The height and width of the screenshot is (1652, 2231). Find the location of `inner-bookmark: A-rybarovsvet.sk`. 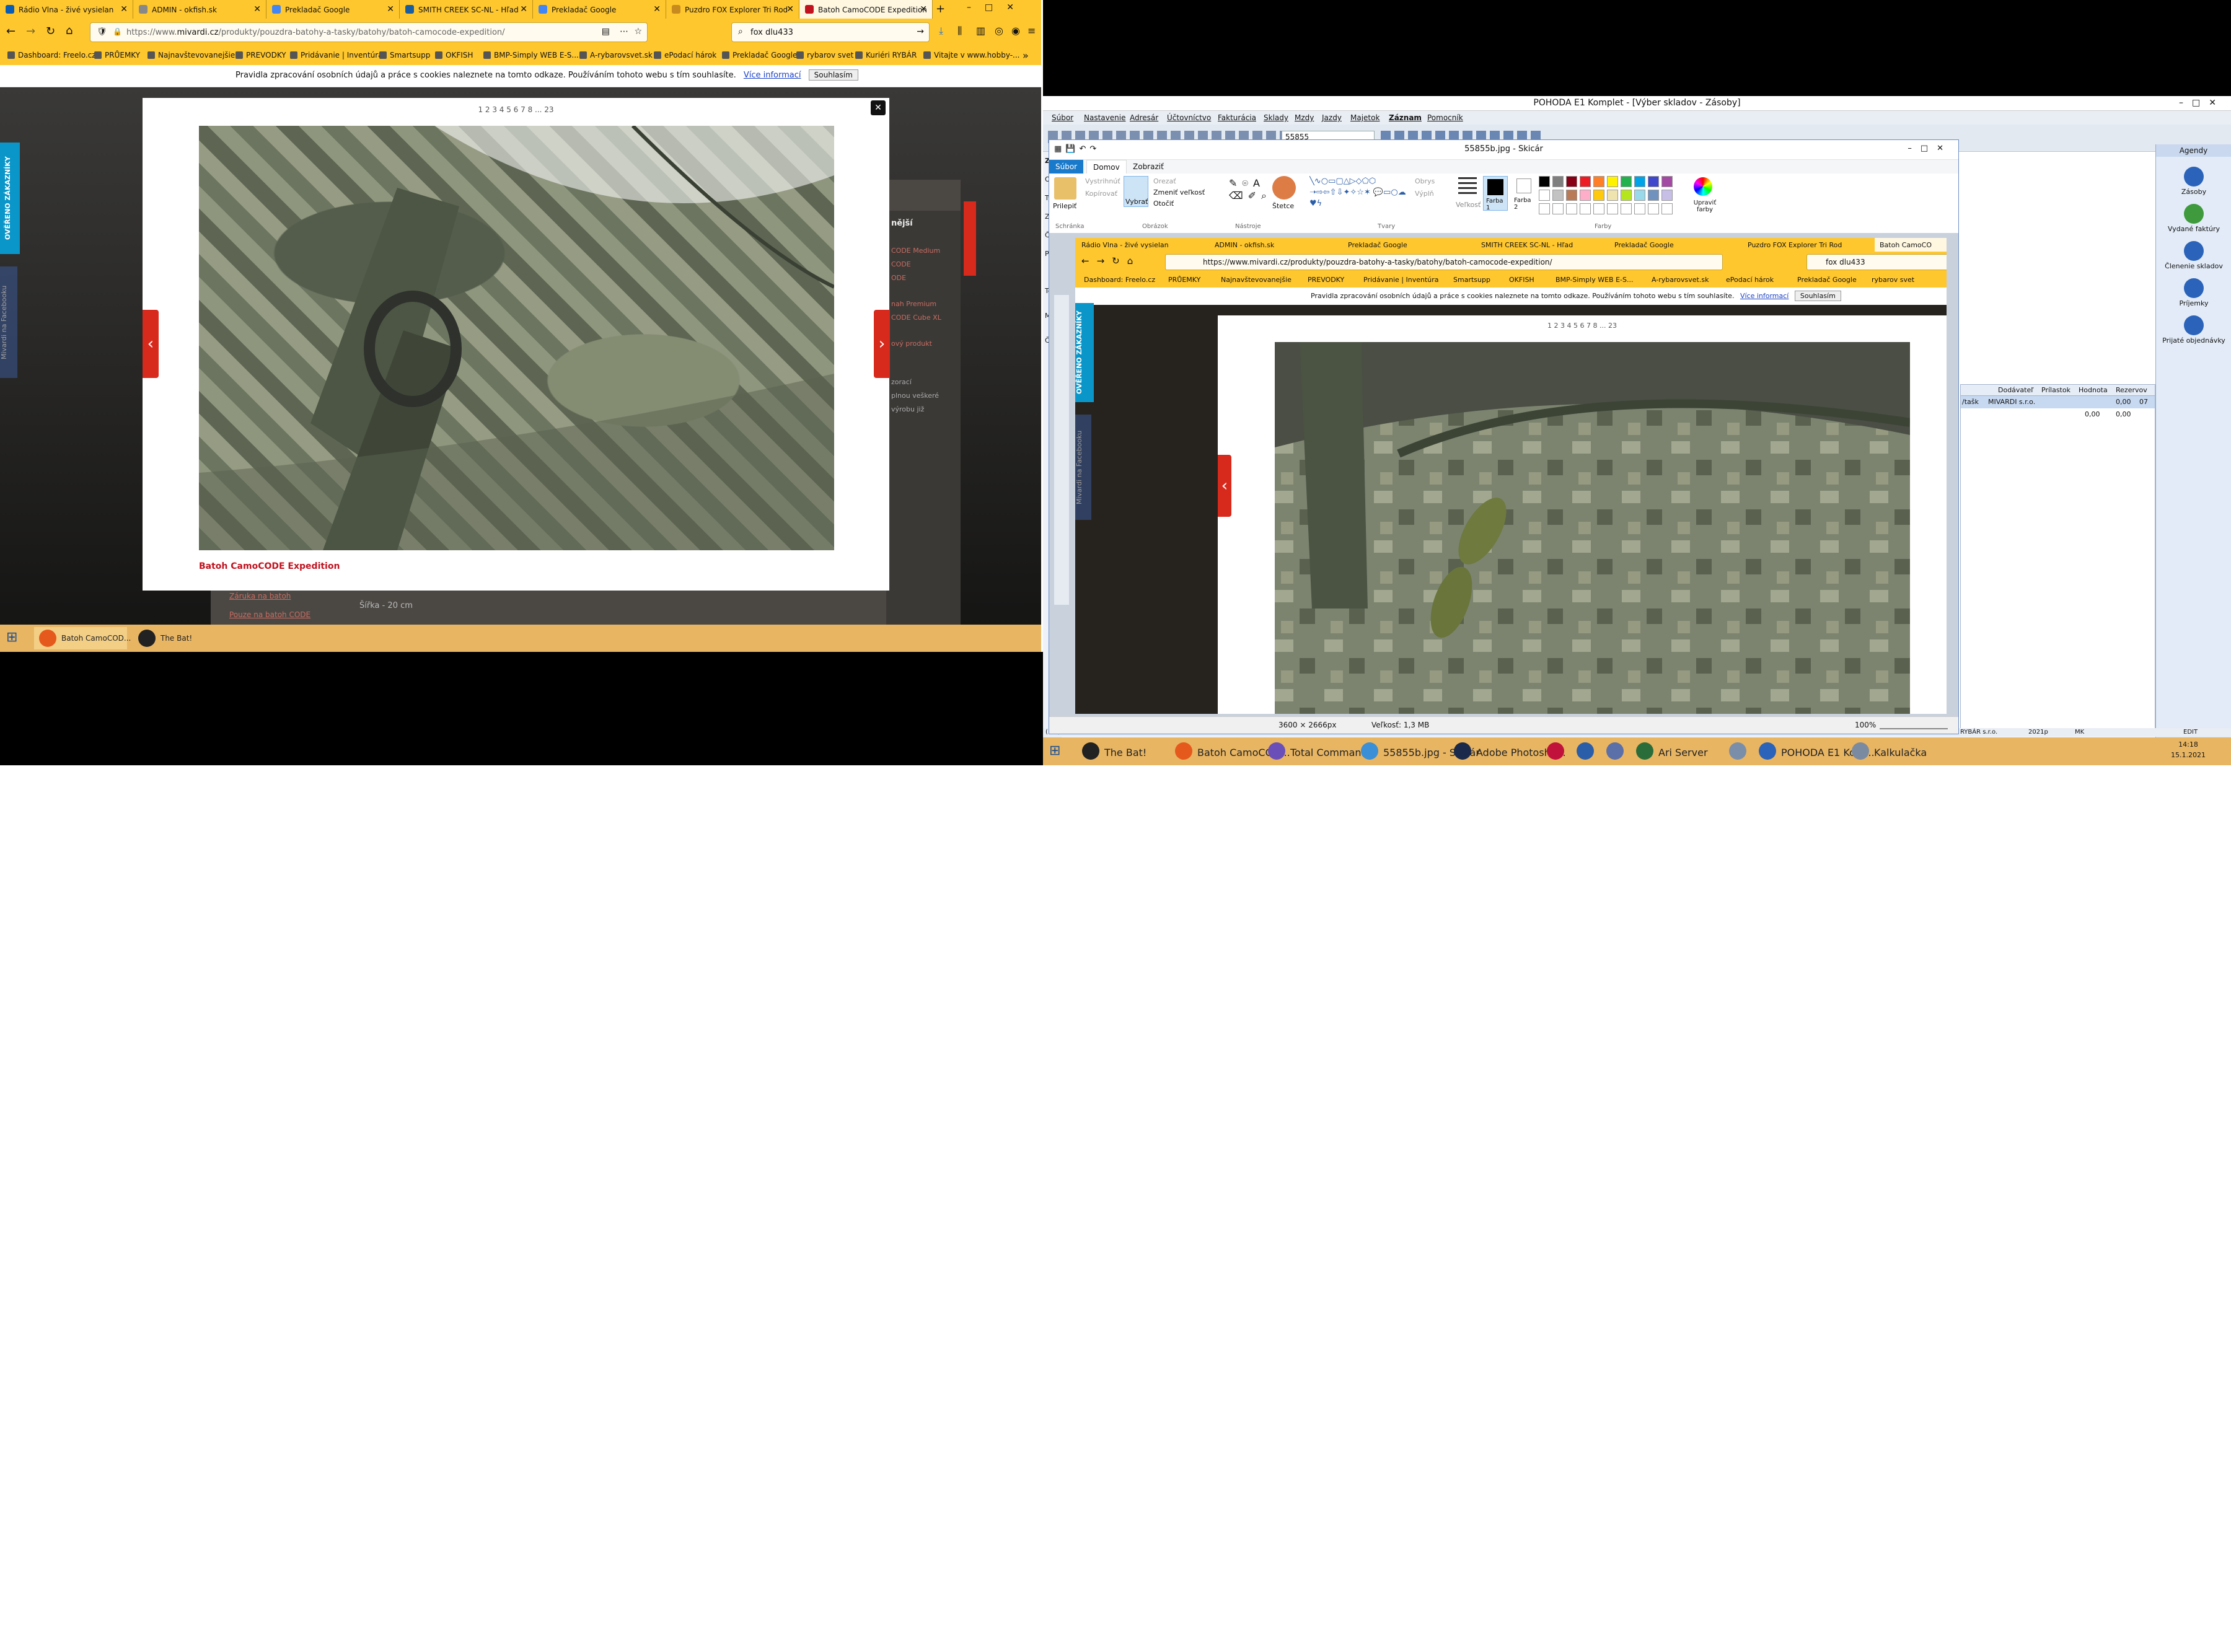

inner-bookmark: A-rybarovsvet.sk is located at coordinates (1680, 280).